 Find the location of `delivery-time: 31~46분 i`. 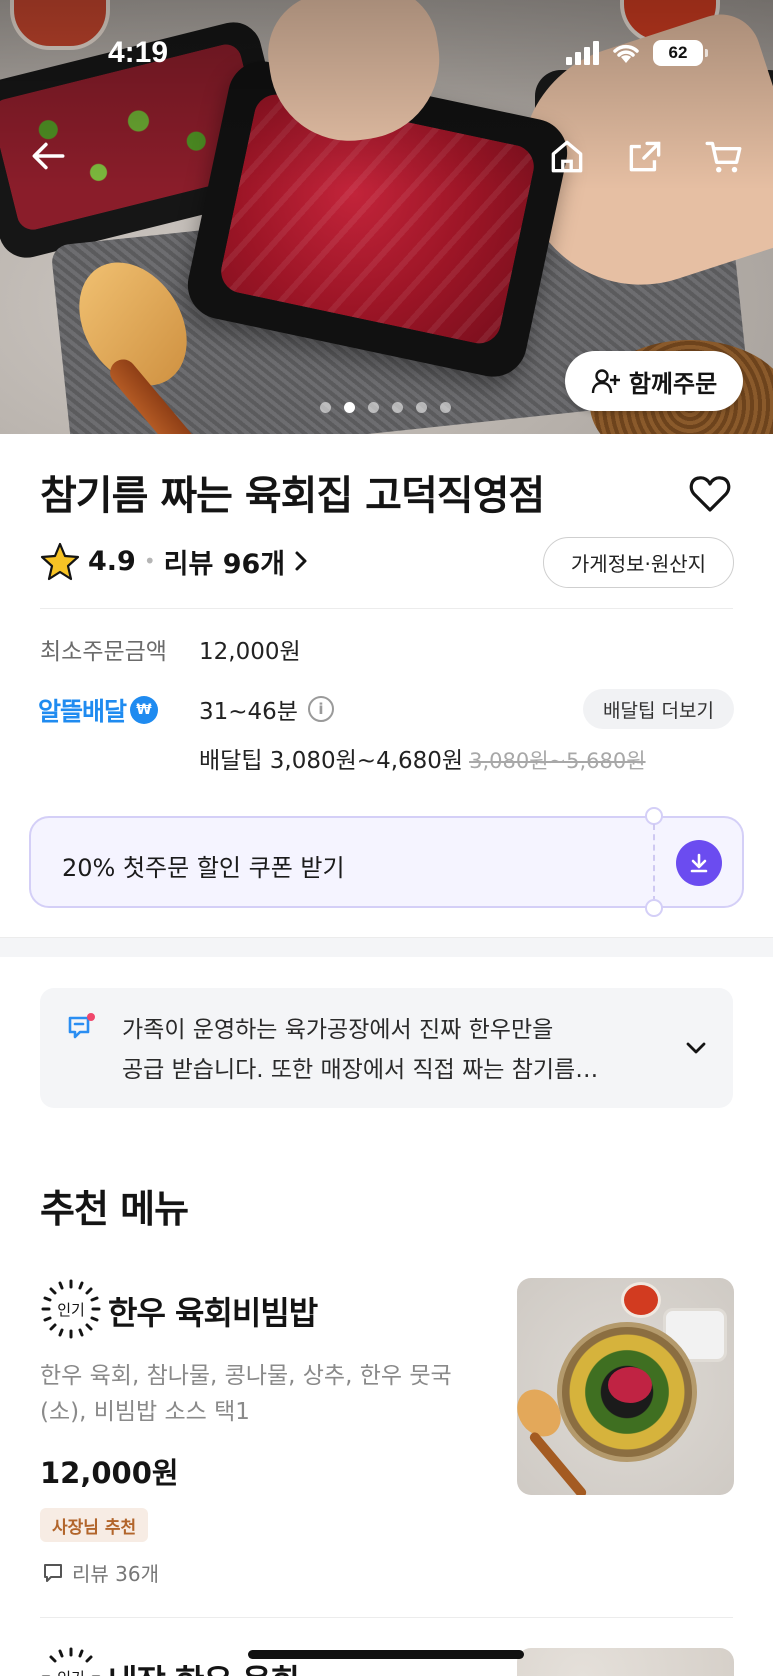

delivery-time: 31~46분 i is located at coordinates (266, 709).